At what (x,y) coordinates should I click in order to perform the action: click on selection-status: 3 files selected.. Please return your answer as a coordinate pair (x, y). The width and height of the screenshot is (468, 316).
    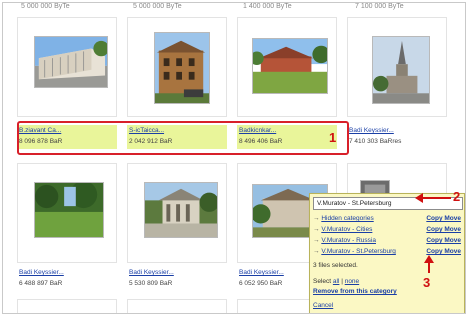
    Looking at the image, I should click on (335, 265).